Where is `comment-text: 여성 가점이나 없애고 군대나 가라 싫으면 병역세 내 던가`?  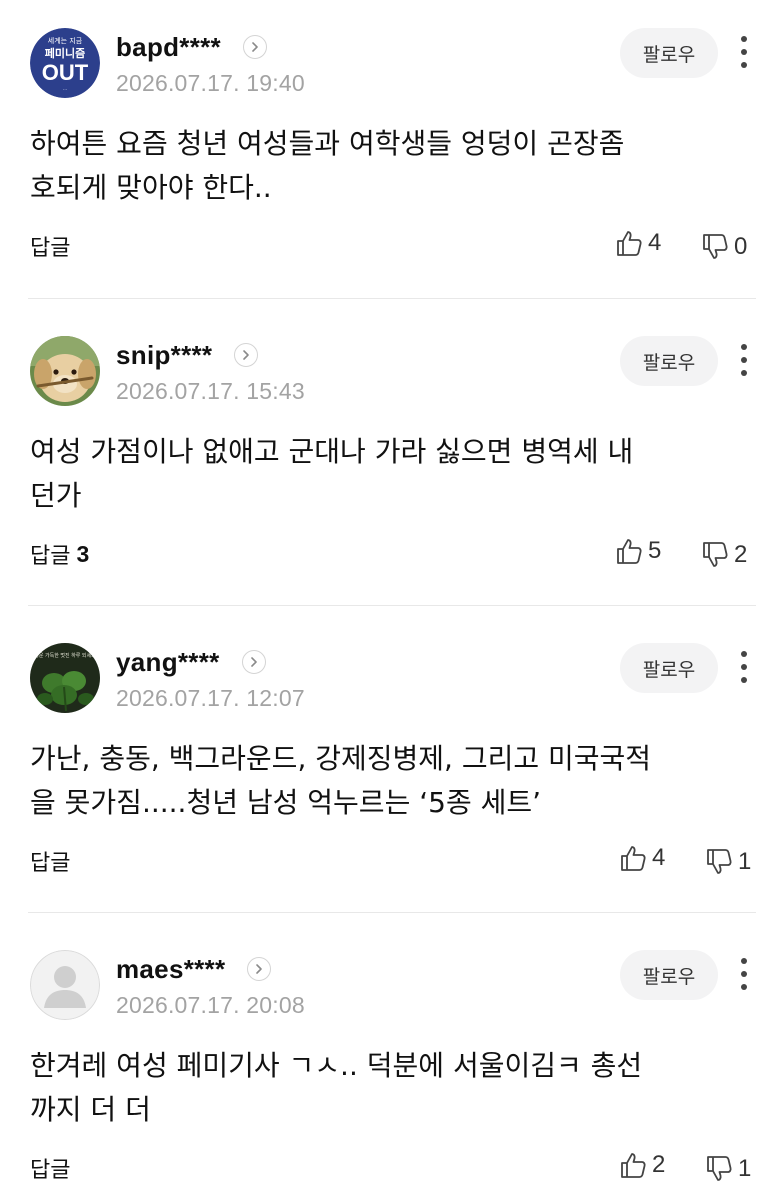
comment-text: 여성 가점이나 없애고 군대나 가라 싫으면 병역세 내 던가 is located at coordinates (332, 473).